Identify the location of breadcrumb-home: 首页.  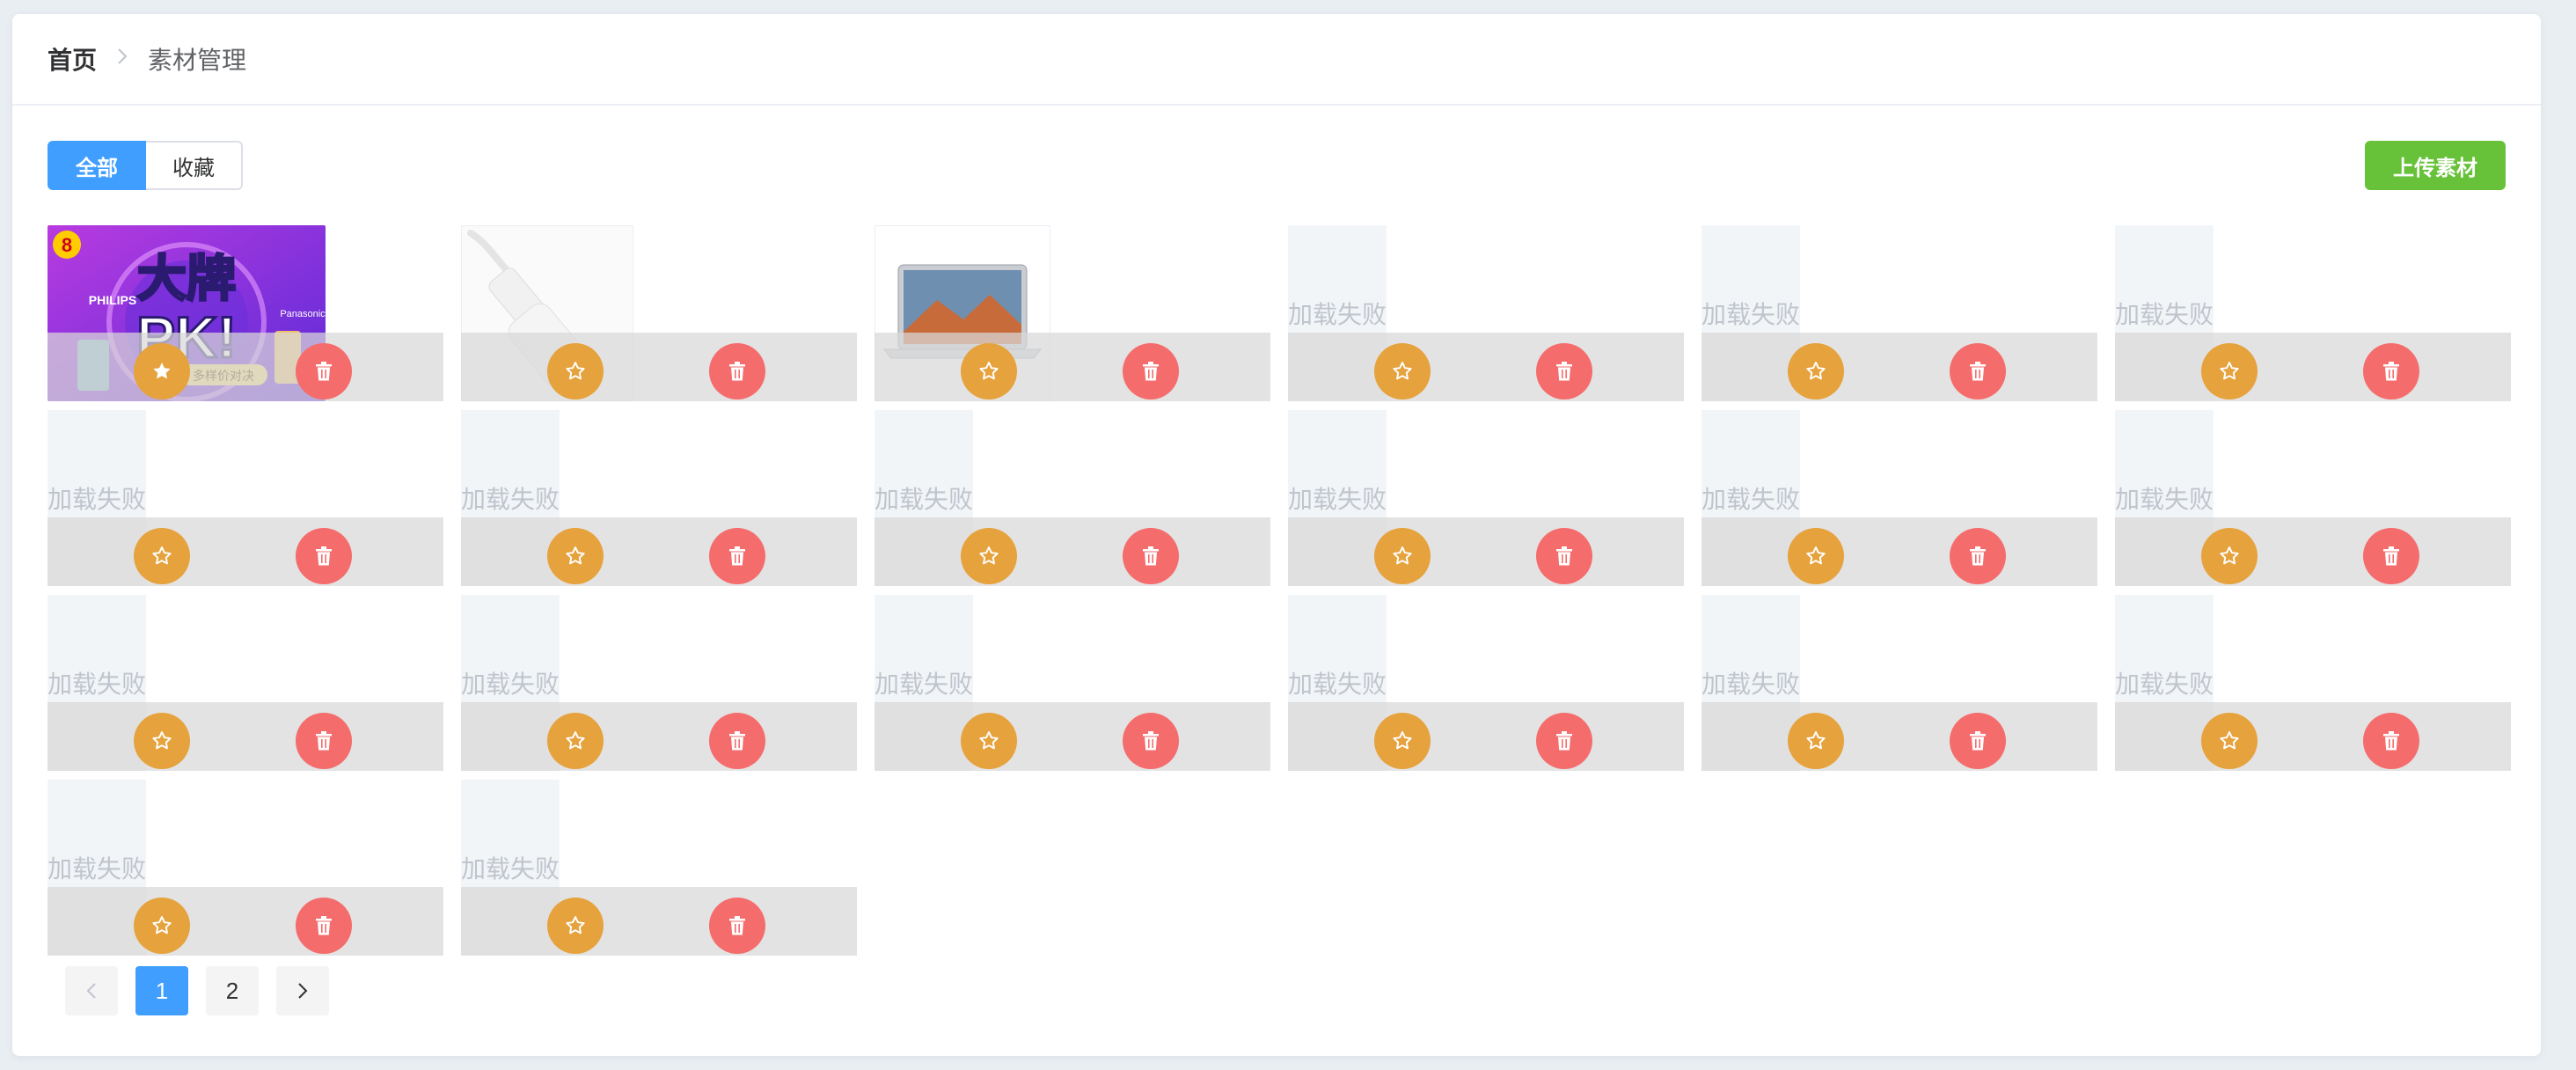
(72, 59).